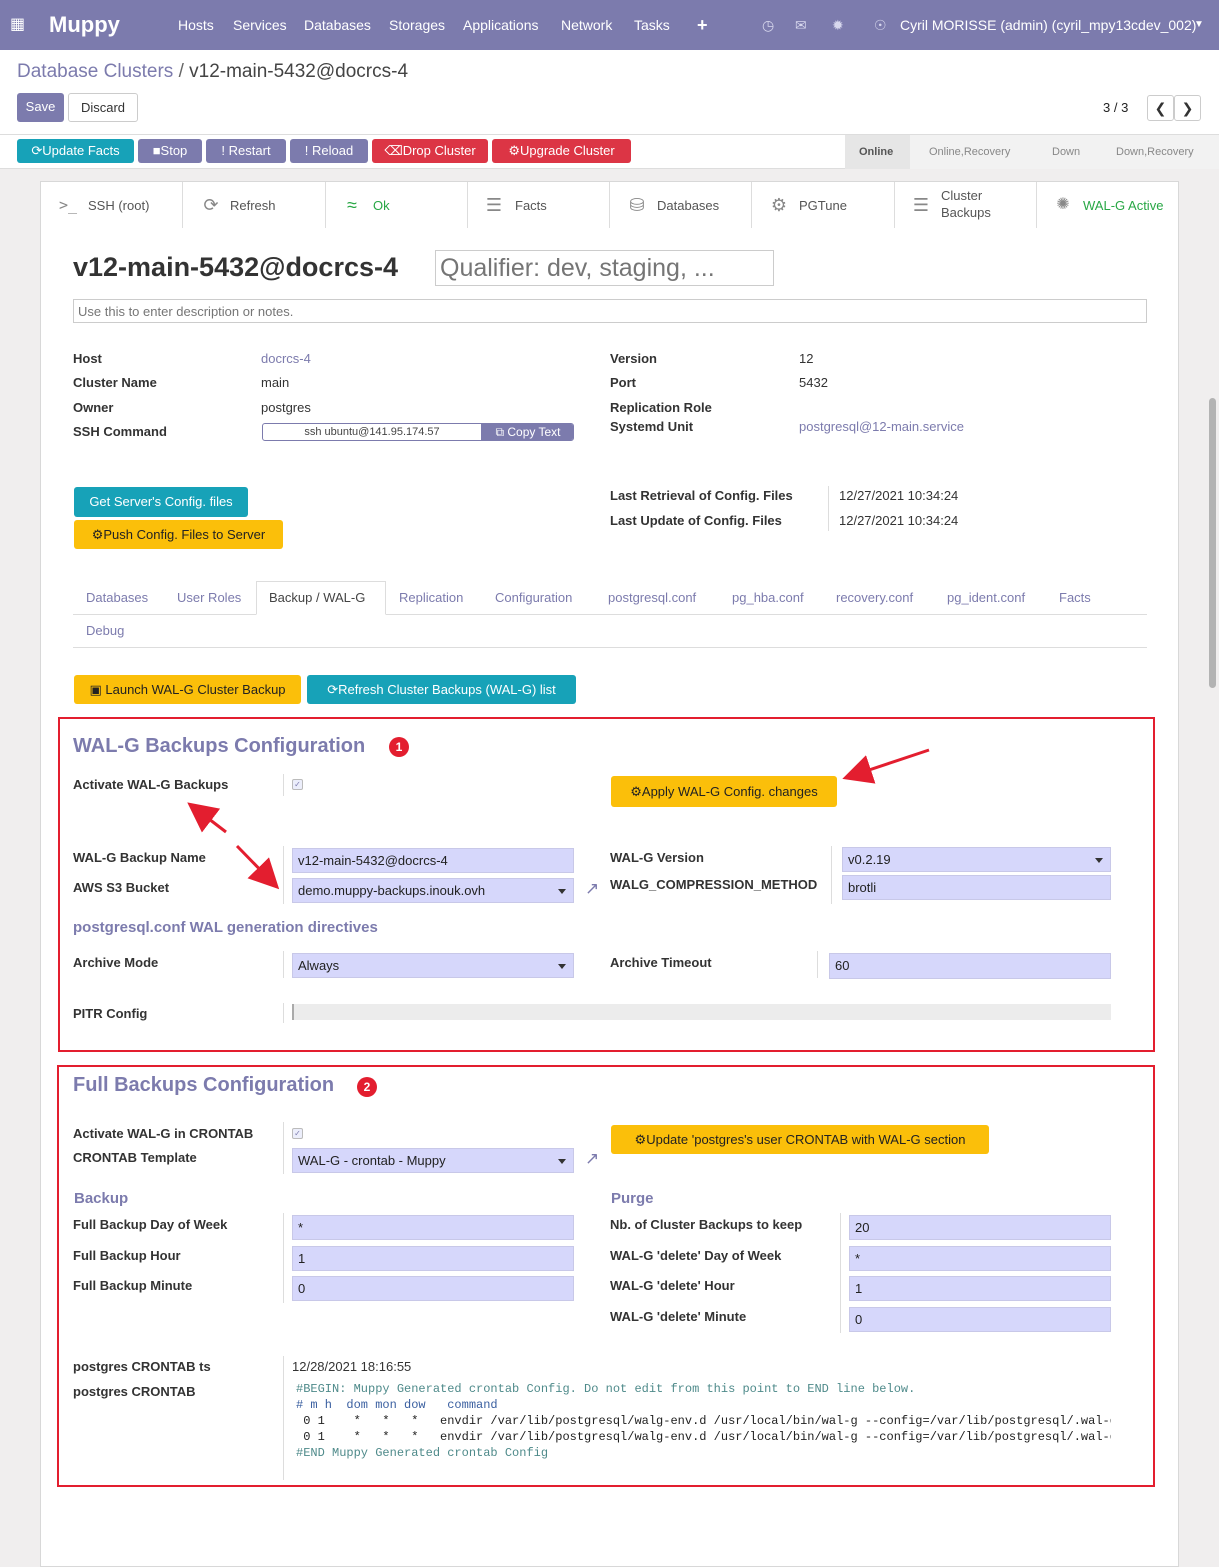 This screenshot has height=1567, width=1219. I want to click on apply-walg-config-button: ⚙Apply WAL-G Config. changes, so click(724, 791).